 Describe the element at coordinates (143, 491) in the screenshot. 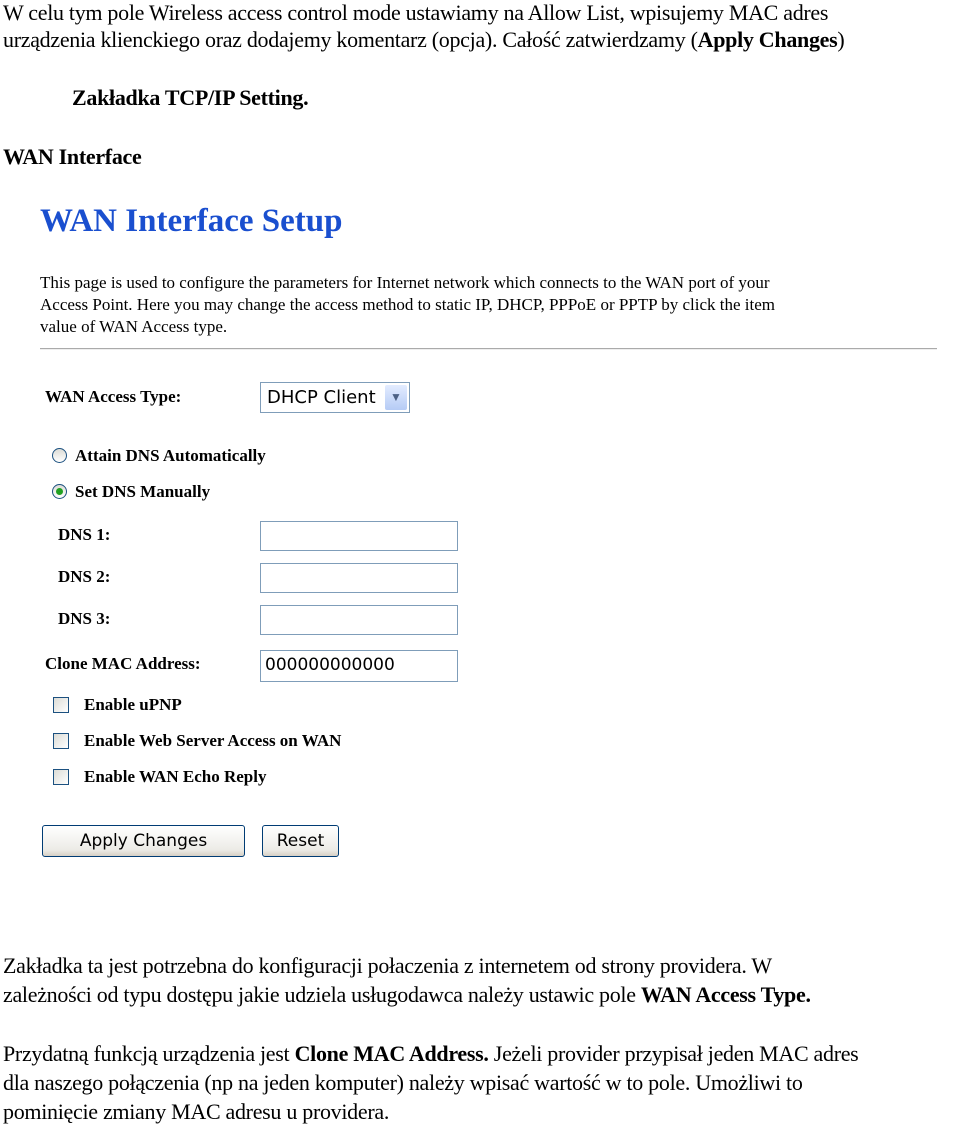

I see `radio-manual-label: Set DNS Manually` at that location.